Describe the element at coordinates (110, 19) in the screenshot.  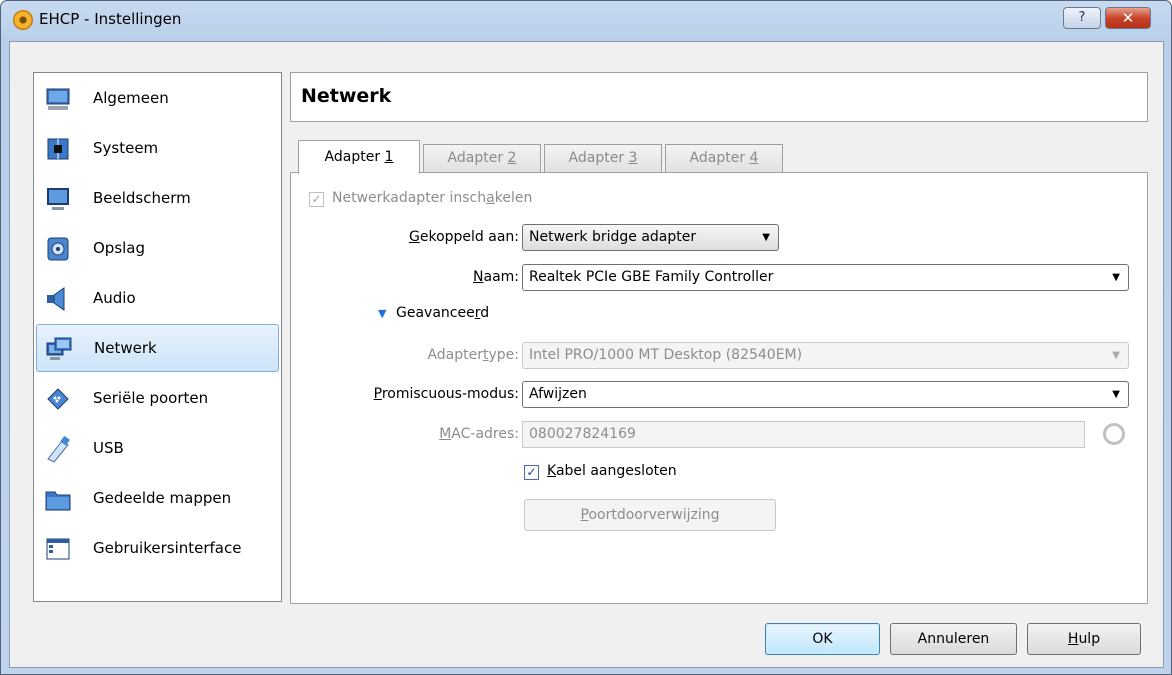
I see `window-title: EHCP - Instellingen` at that location.